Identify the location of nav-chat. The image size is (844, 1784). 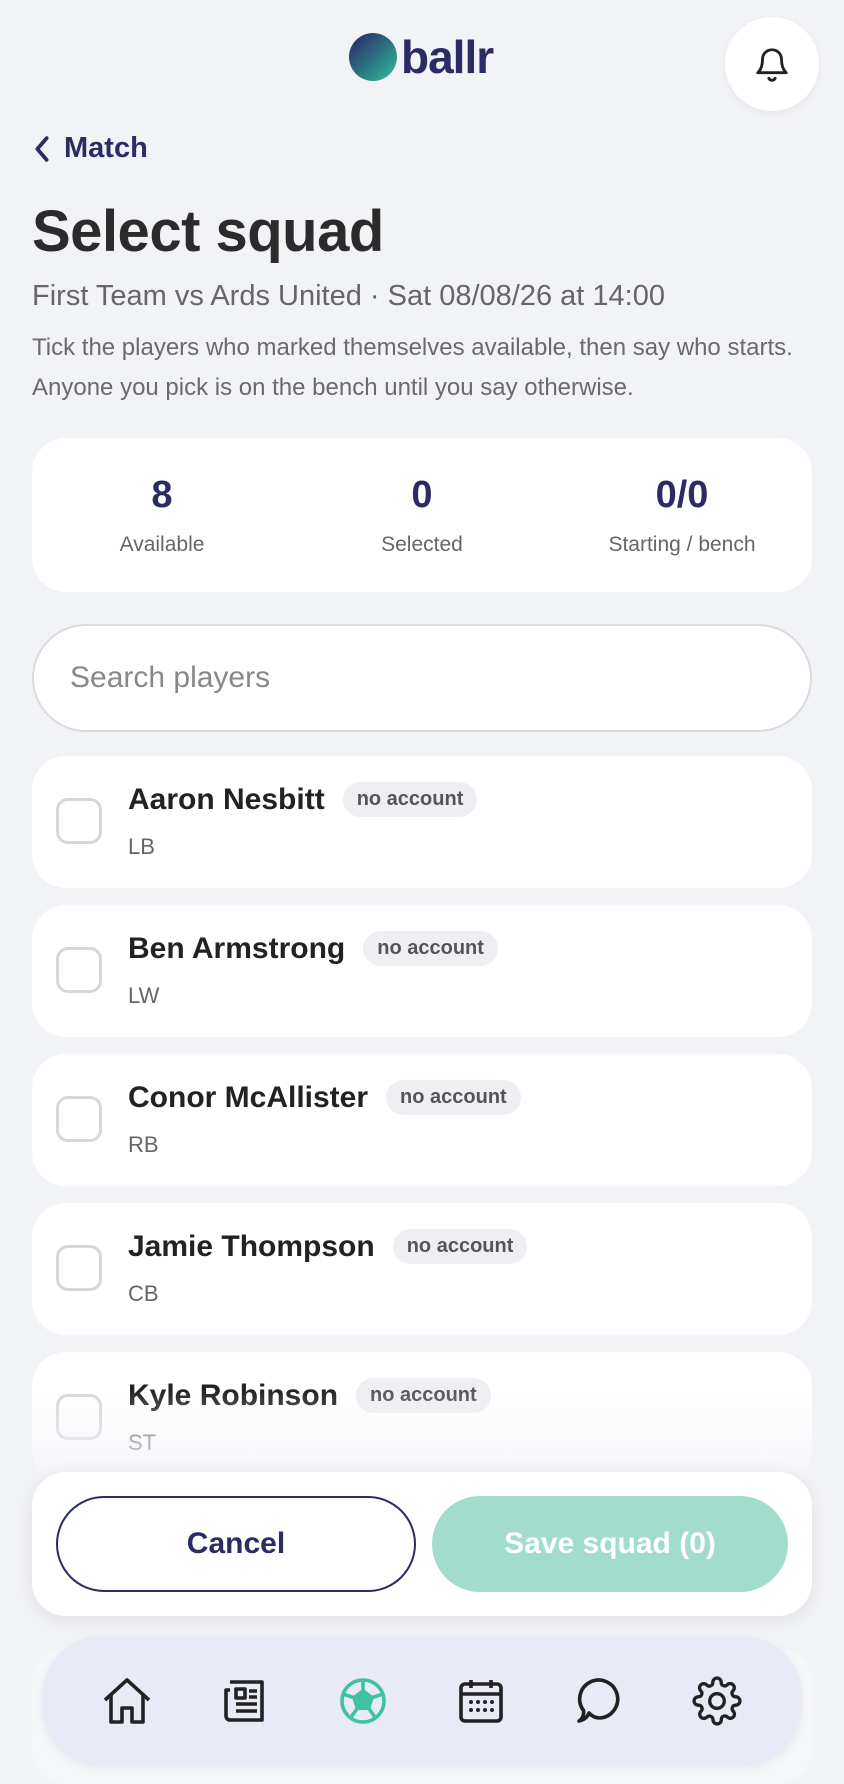
(599, 1701).